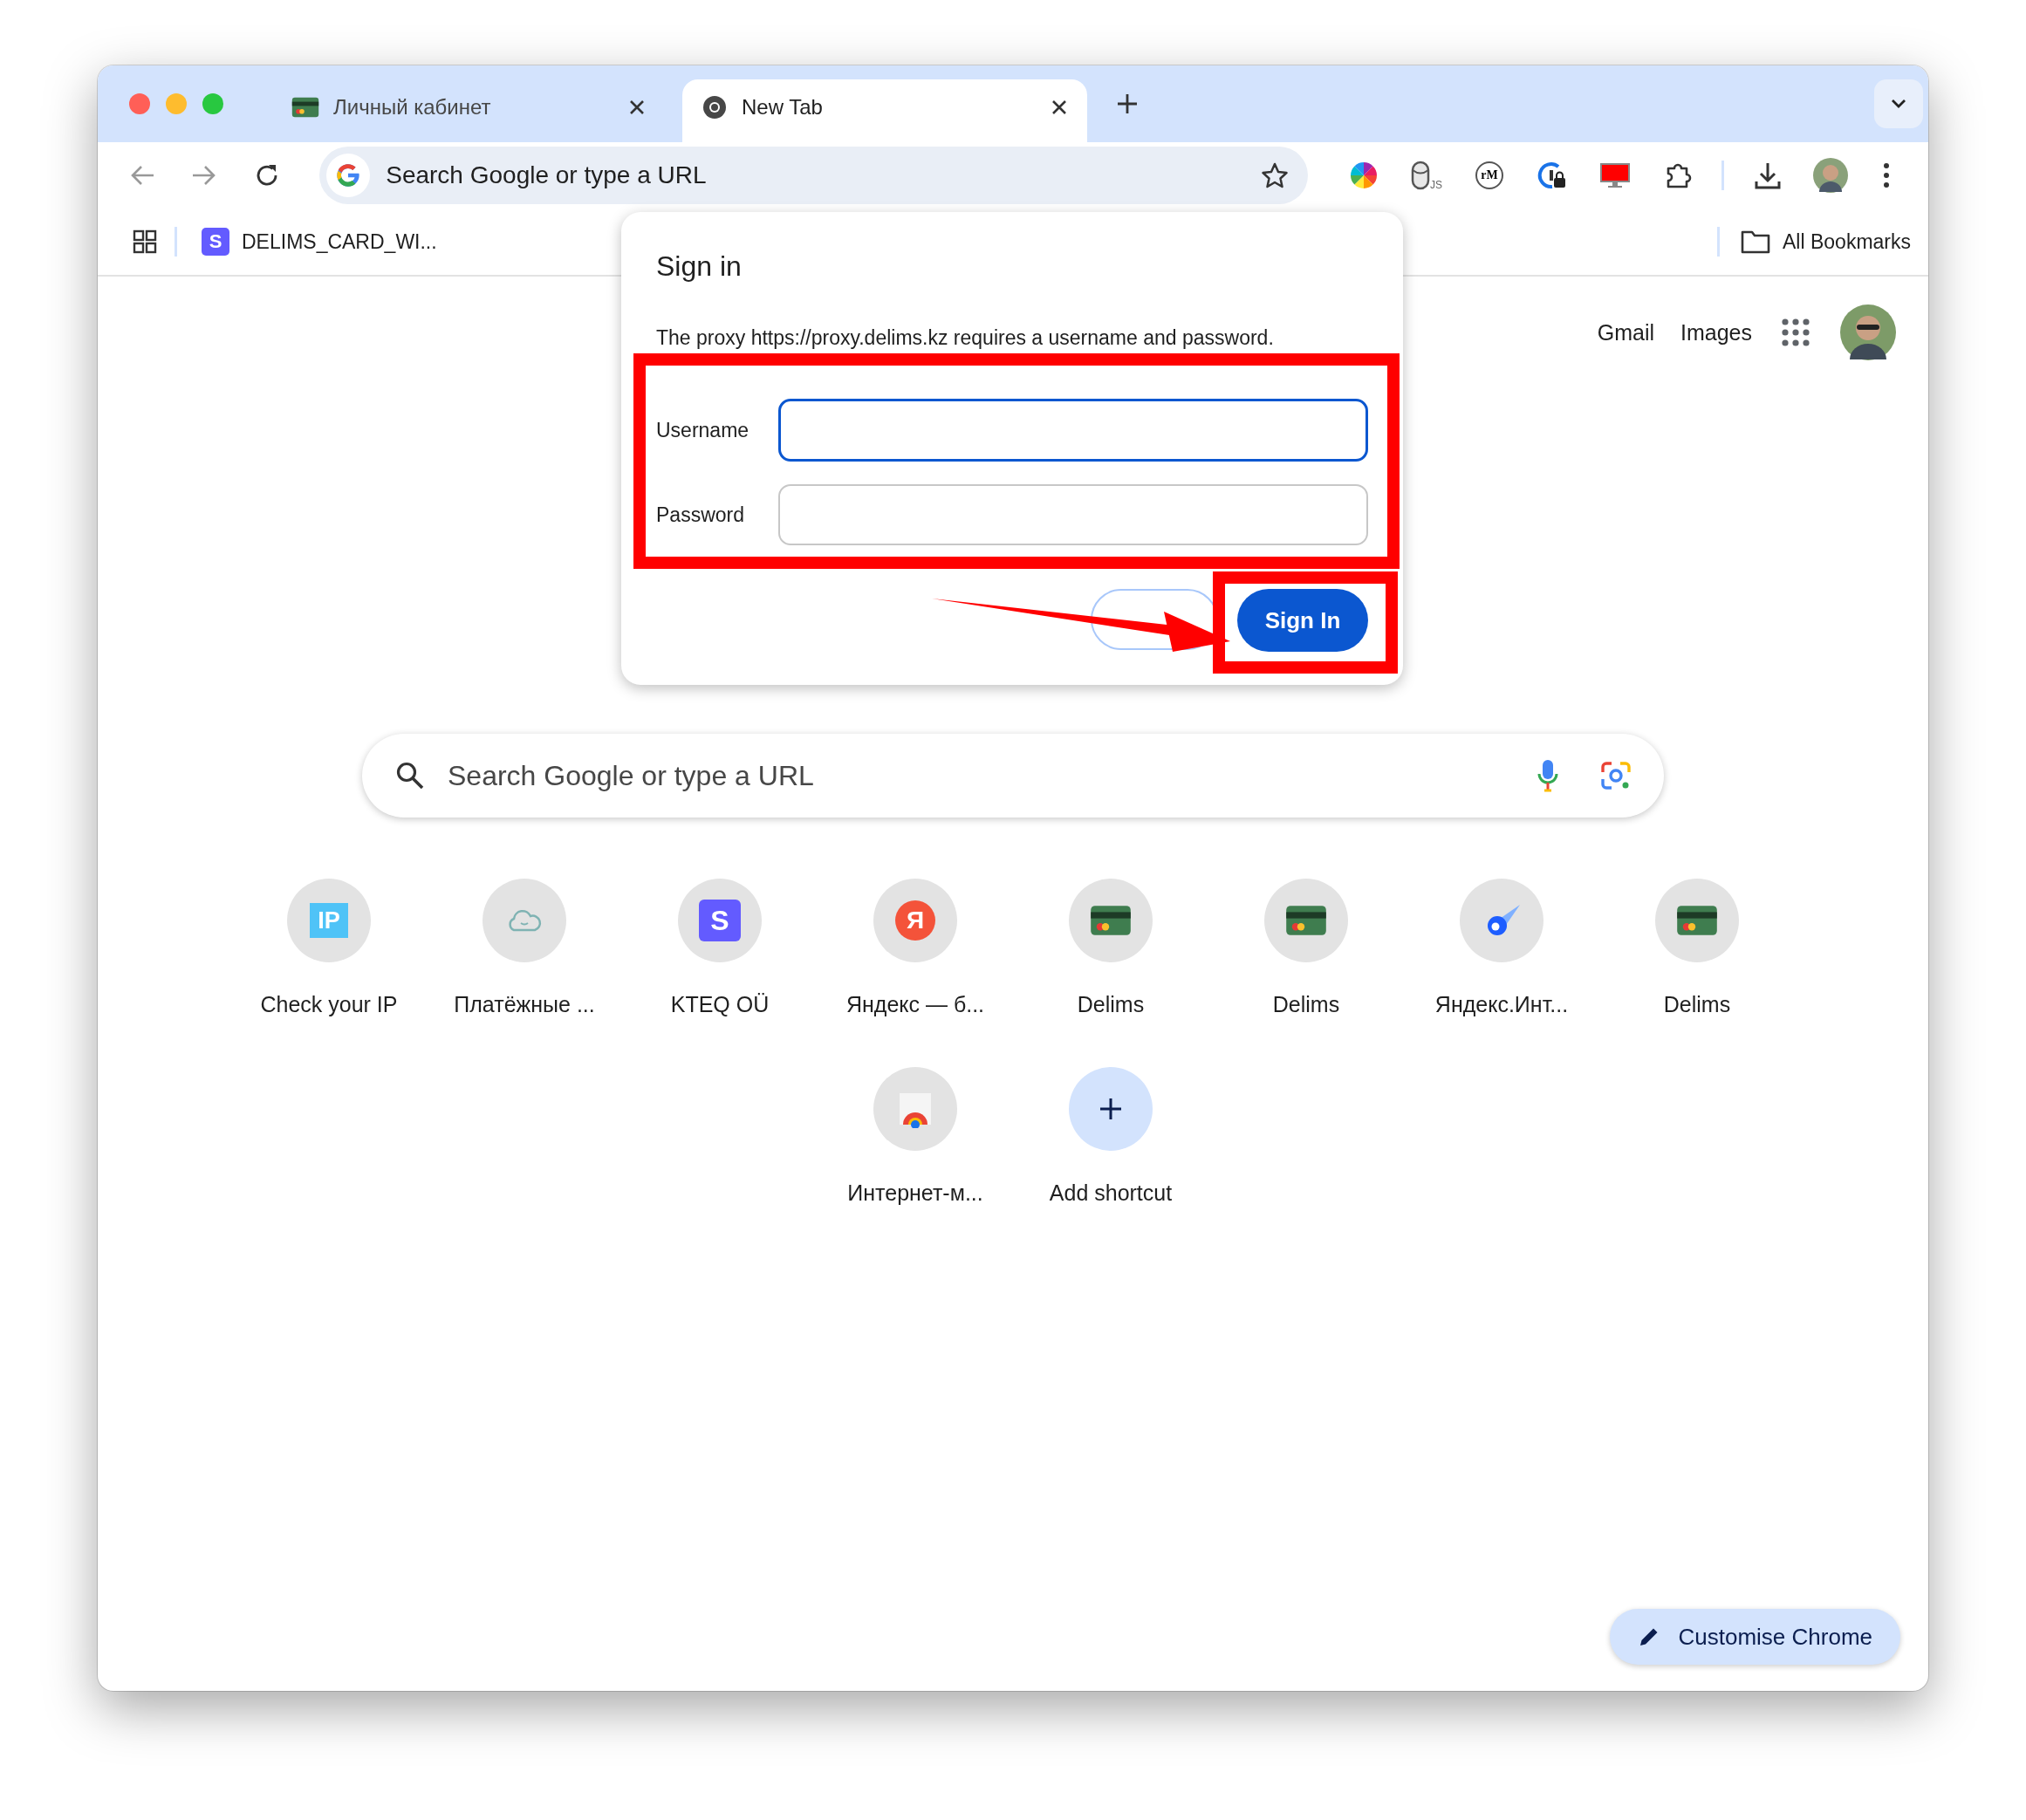 The height and width of the screenshot is (1820, 2026). What do you see at coordinates (329, 920) in the screenshot?
I see `ip-icon: IP` at bounding box center [329, 920].